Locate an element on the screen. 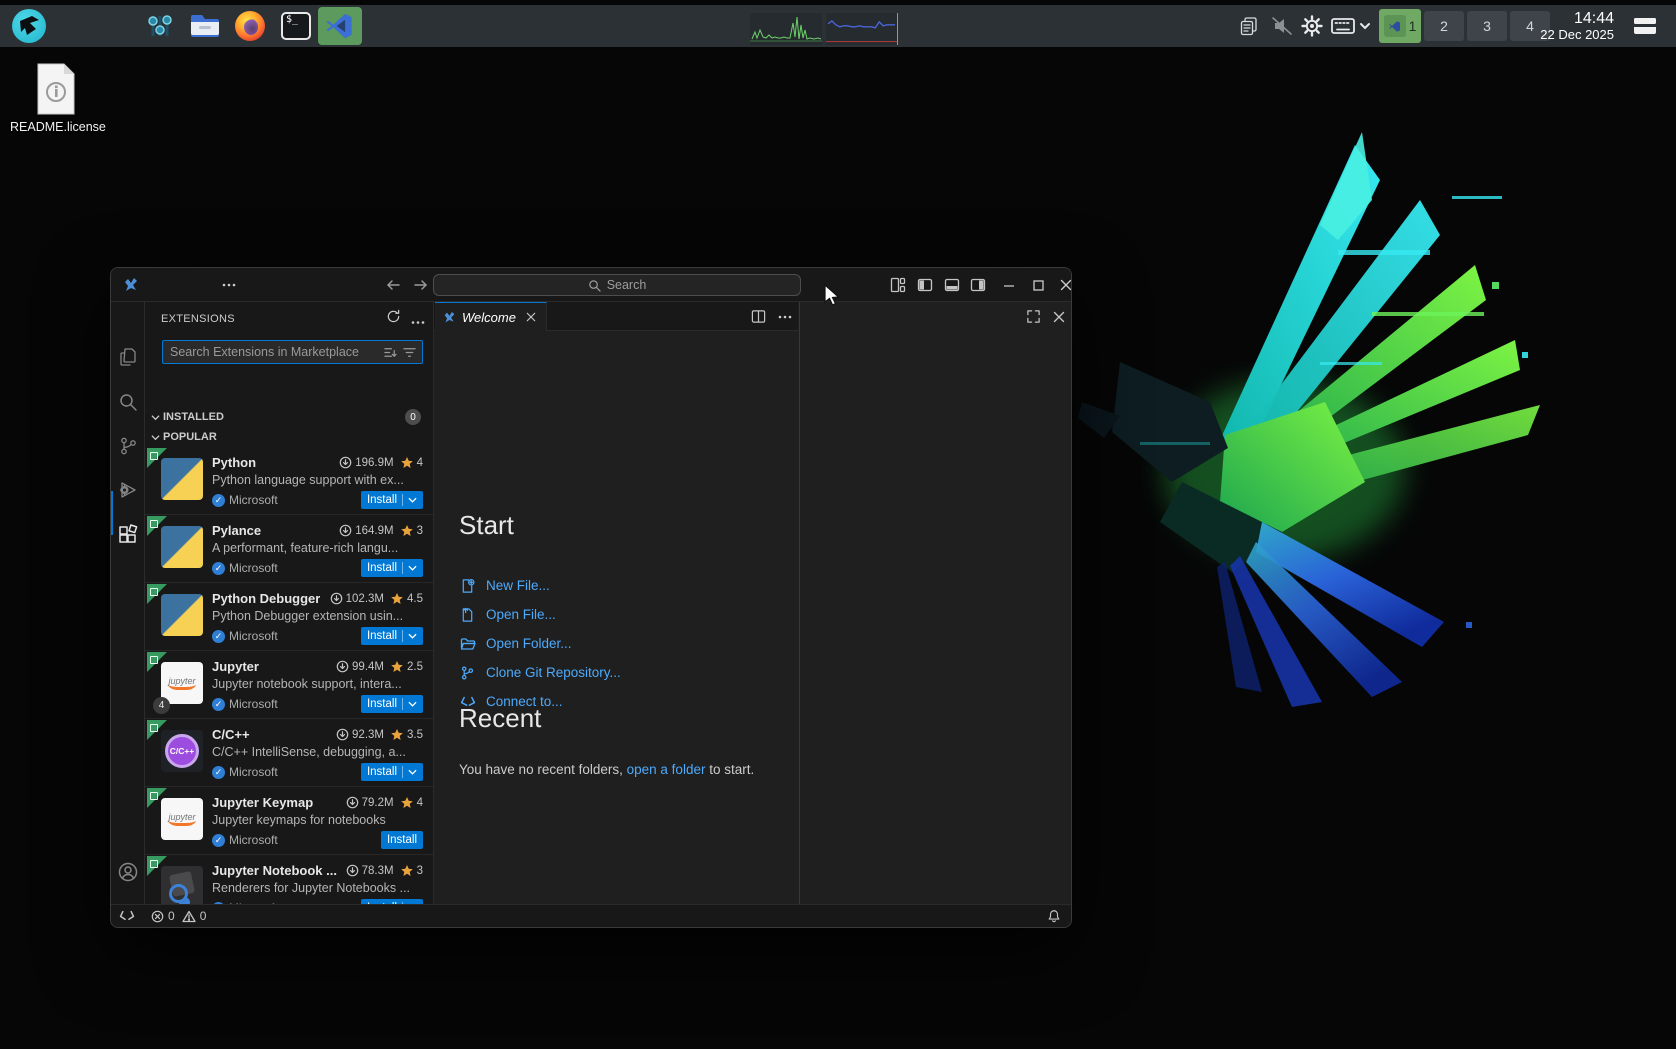 The width and height of the screenshot is (1676, 1049). nav-forward-button is located at coordinates (421, 285).